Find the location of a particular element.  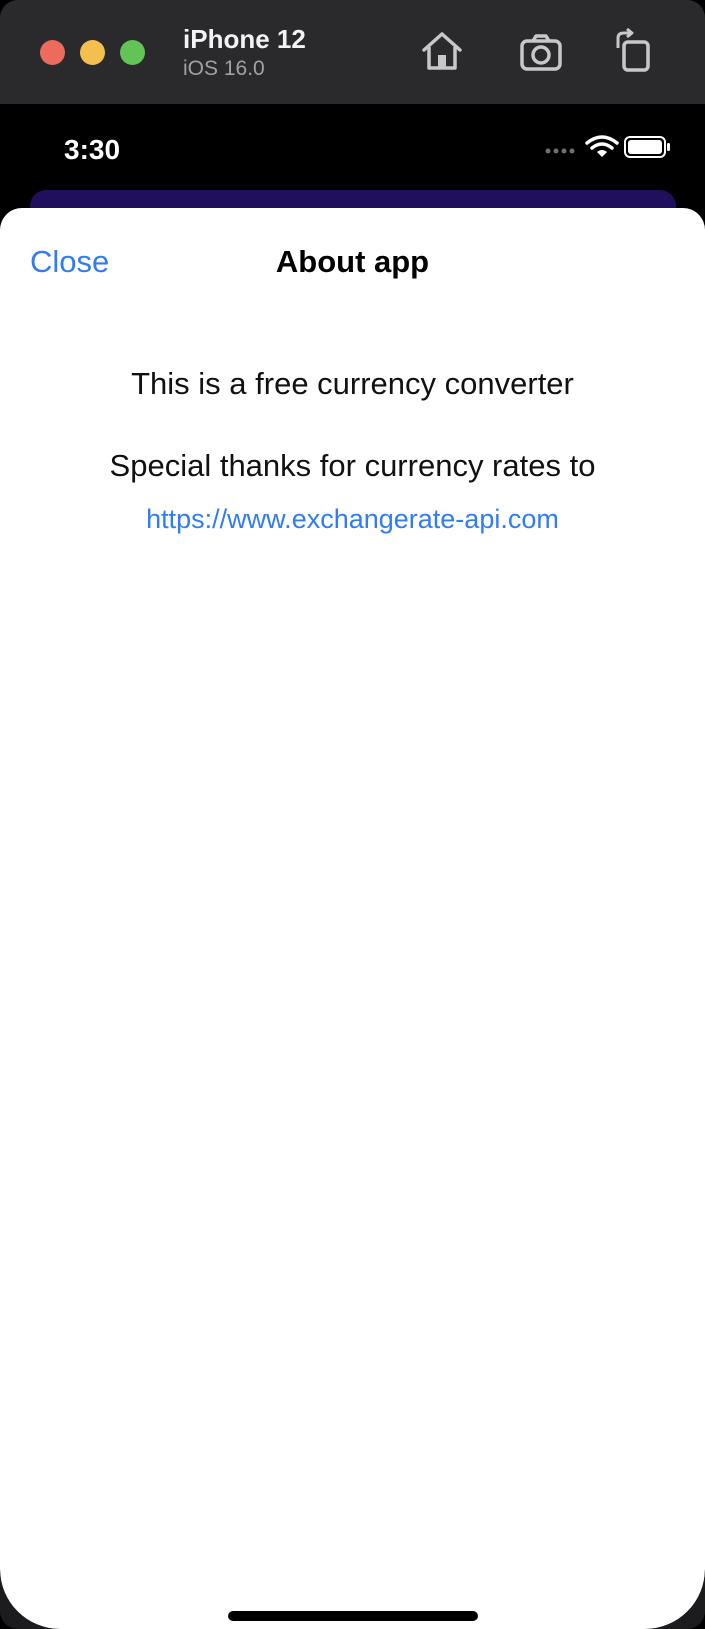

description-text: This is a free currency converter is located at coordinates (352, 383).